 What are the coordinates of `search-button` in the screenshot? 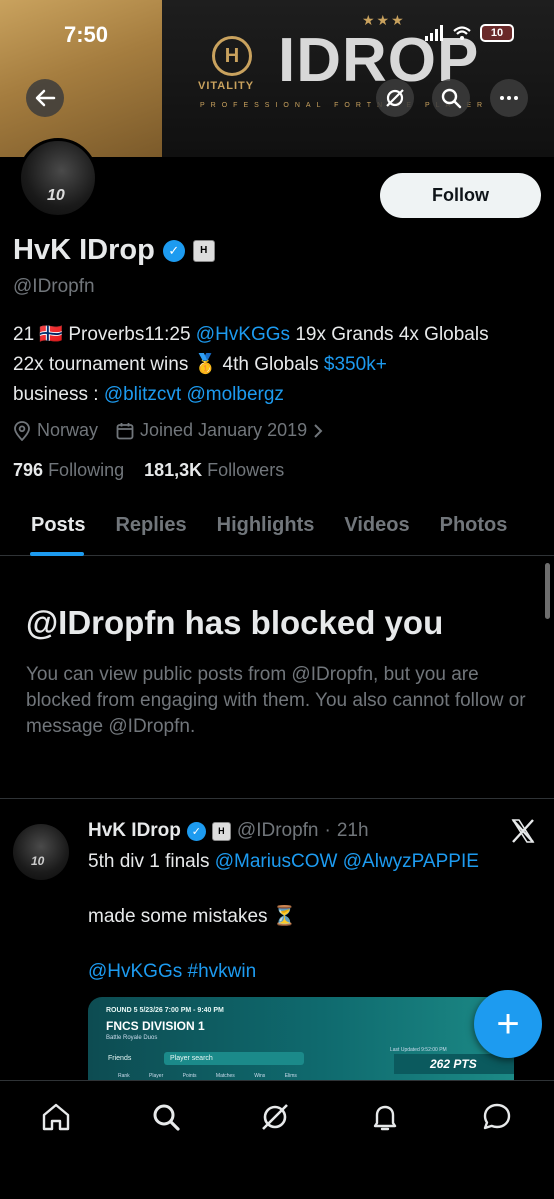 It's located at (451, 98).